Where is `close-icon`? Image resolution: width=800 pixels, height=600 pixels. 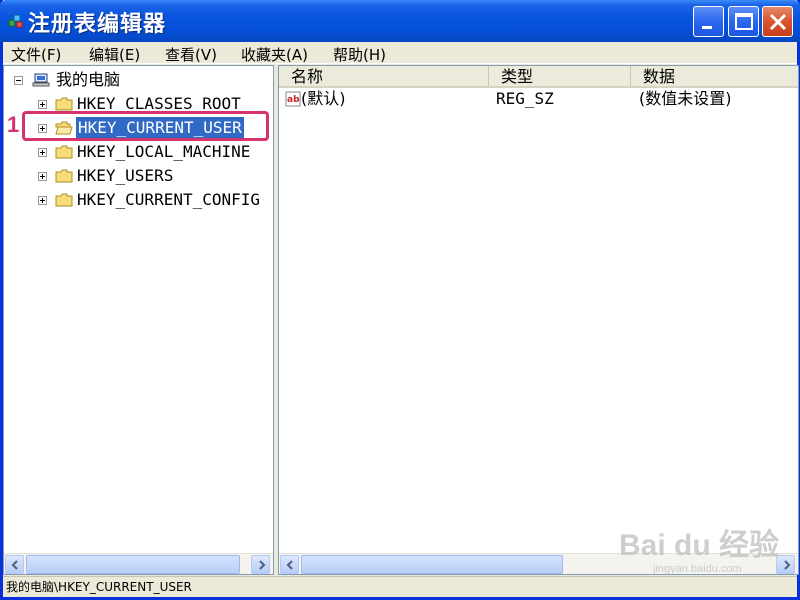
close-icon is located at coordinates (778, 22).